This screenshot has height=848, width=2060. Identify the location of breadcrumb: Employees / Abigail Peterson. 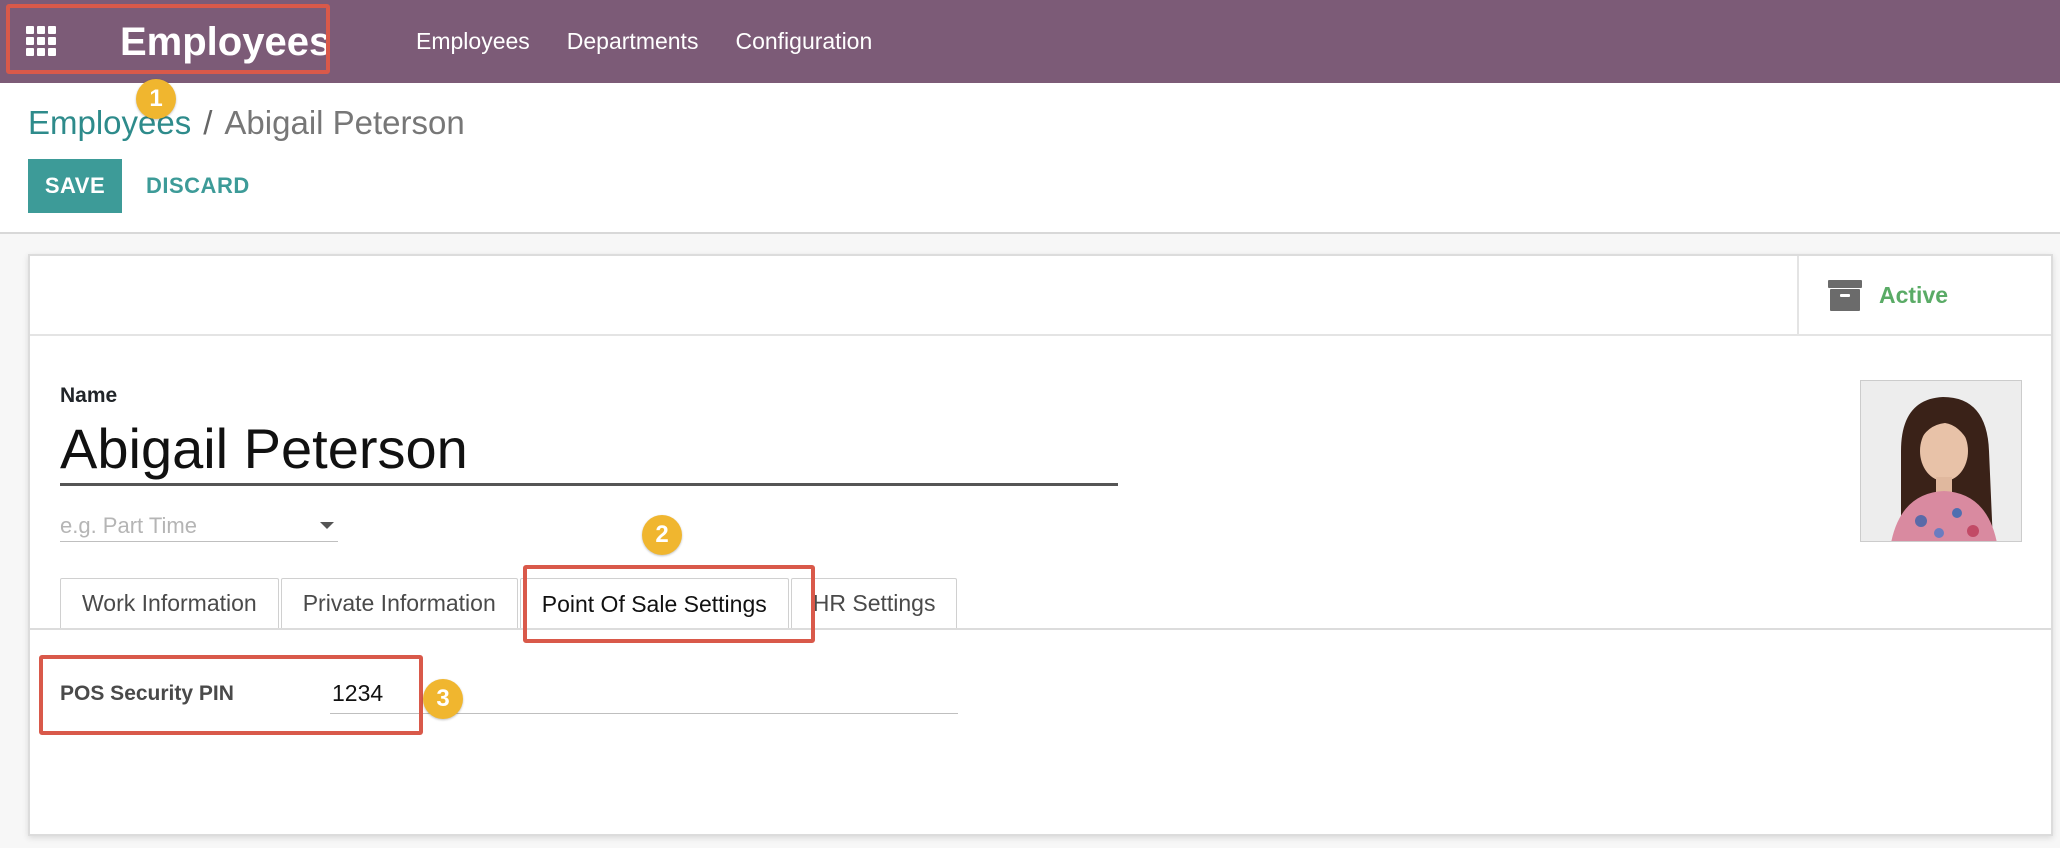
(246, 123).